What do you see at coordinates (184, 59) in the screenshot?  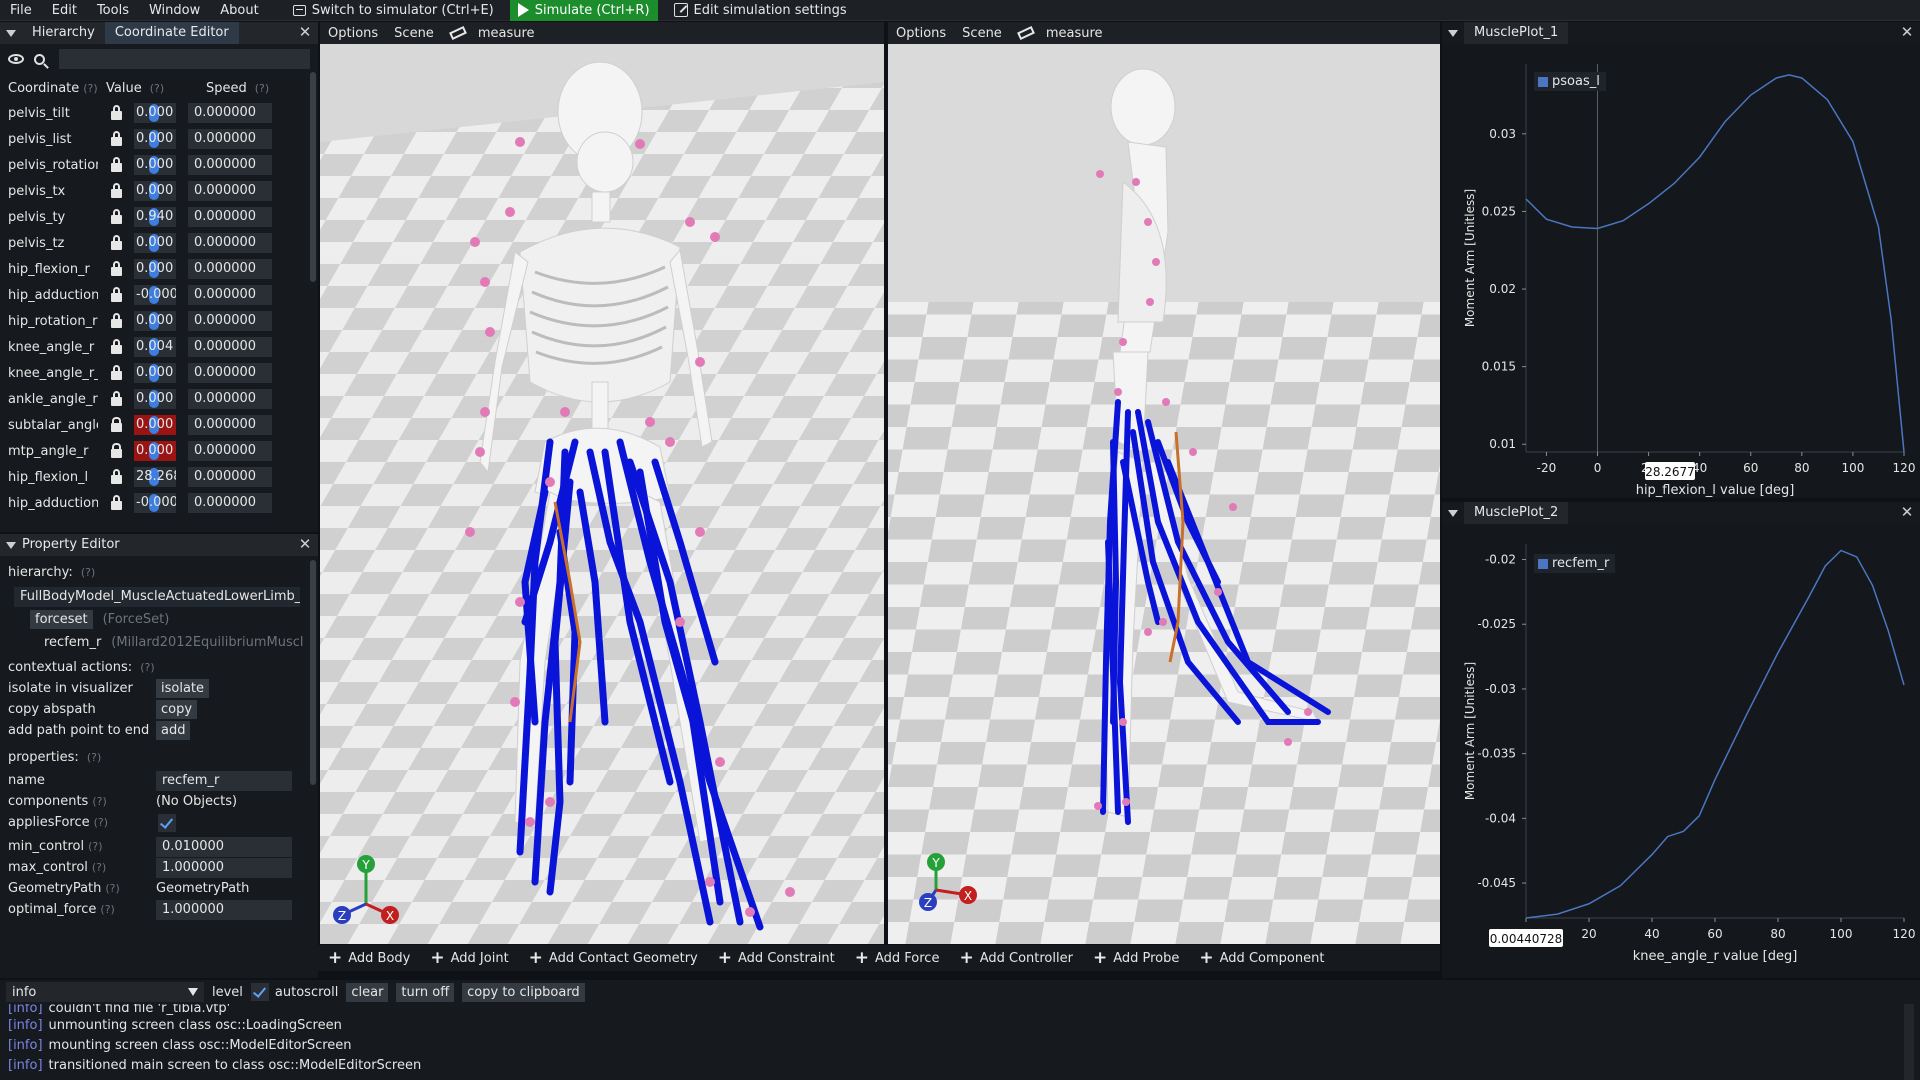 I see `coordinate-search-input` at bounding box center [184, 59].